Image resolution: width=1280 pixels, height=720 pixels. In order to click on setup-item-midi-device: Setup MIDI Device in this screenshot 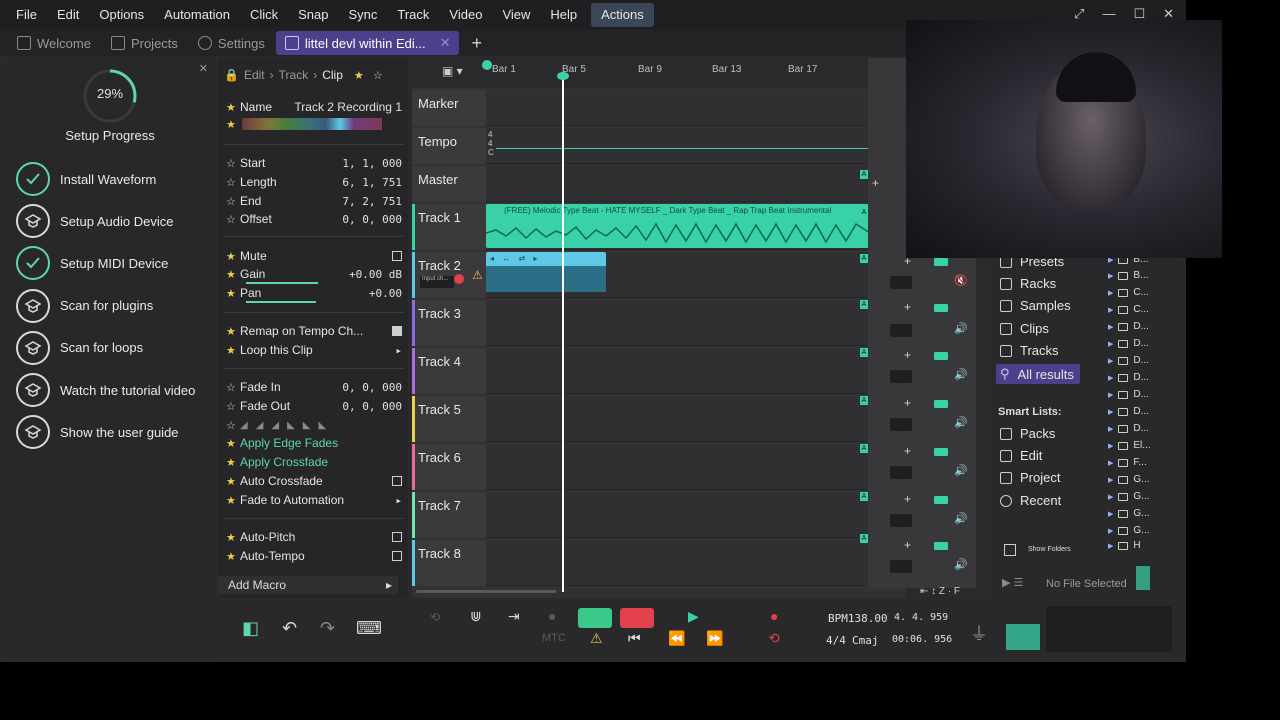, I will do `click(105, 263)`.